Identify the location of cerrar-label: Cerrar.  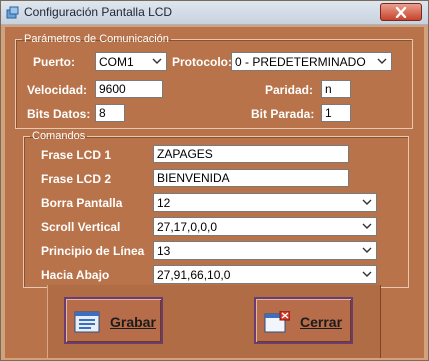
(321, 322).